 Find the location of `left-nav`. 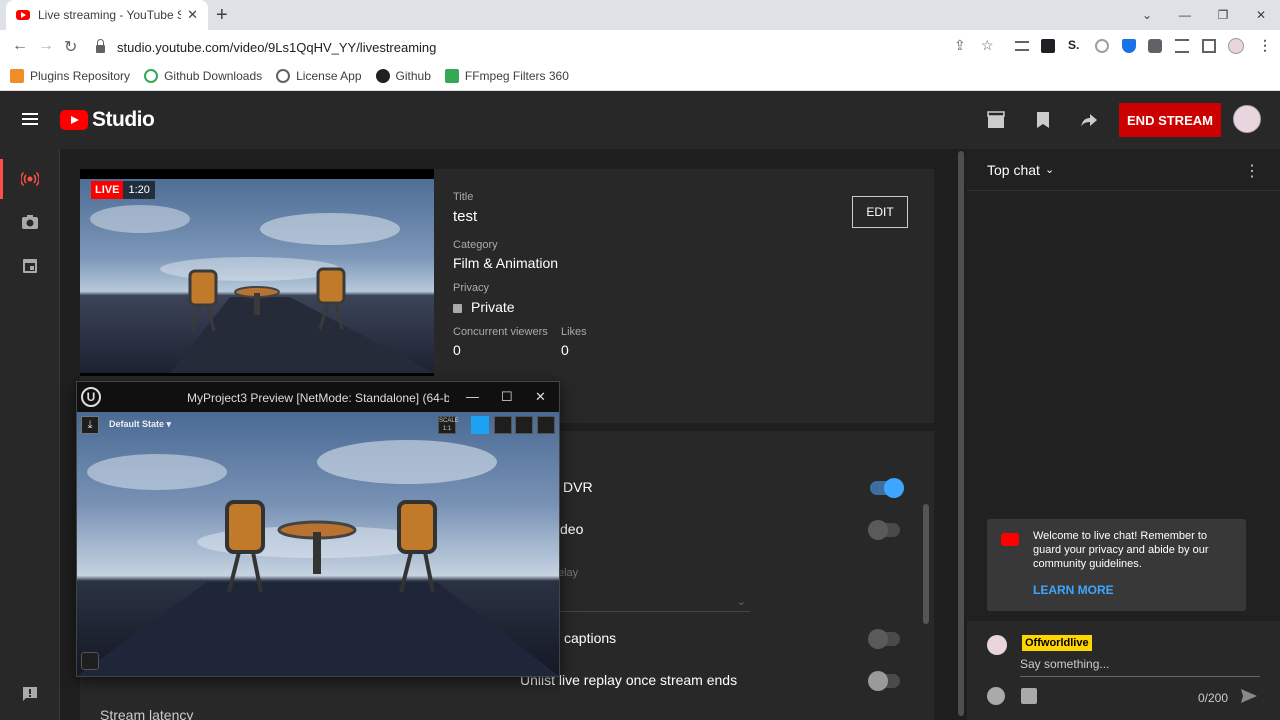

left-nav is located at coordinates (30, 434).